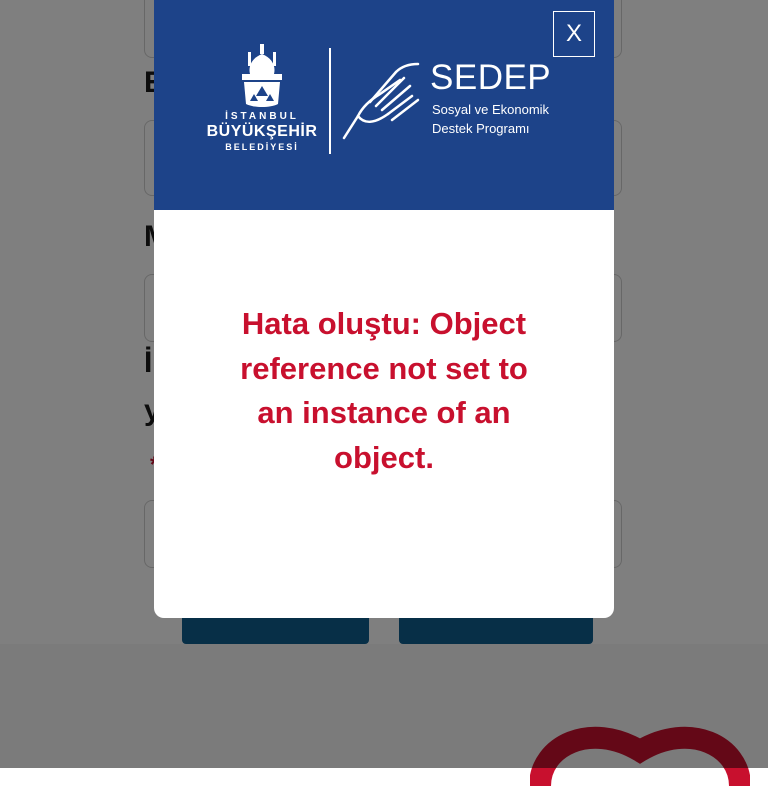 The width and height of the screenshot is (768, 786). Describe the element at coordinates (262, 75) in the screenshot. I see `ibb-emblem-icon` at that location.